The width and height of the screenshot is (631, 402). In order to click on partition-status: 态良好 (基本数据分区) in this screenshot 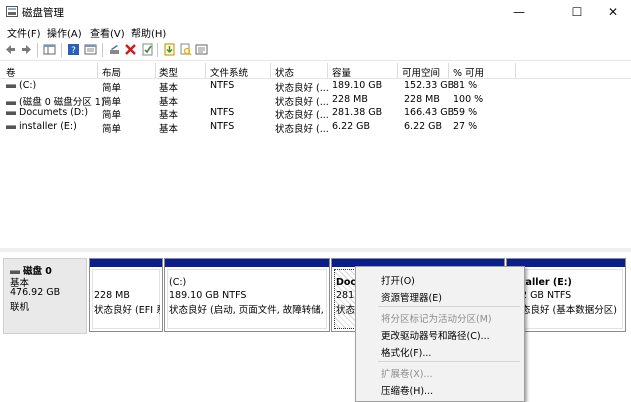, I will do `click(569, 310)`.